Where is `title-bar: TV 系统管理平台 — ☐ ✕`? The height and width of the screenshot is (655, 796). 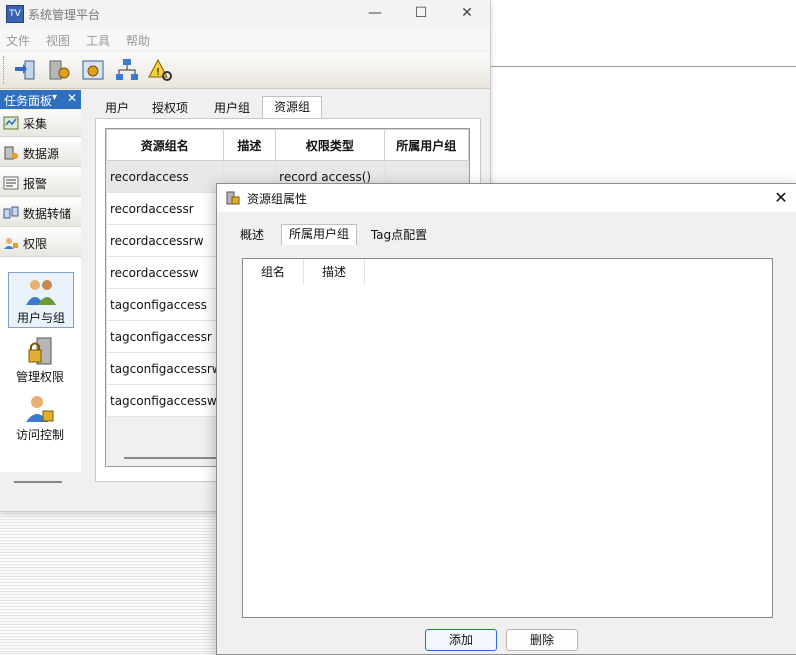
title-bar: TV 系统管理平台 — ☐ ✕ is located at coordinates (245, 14).